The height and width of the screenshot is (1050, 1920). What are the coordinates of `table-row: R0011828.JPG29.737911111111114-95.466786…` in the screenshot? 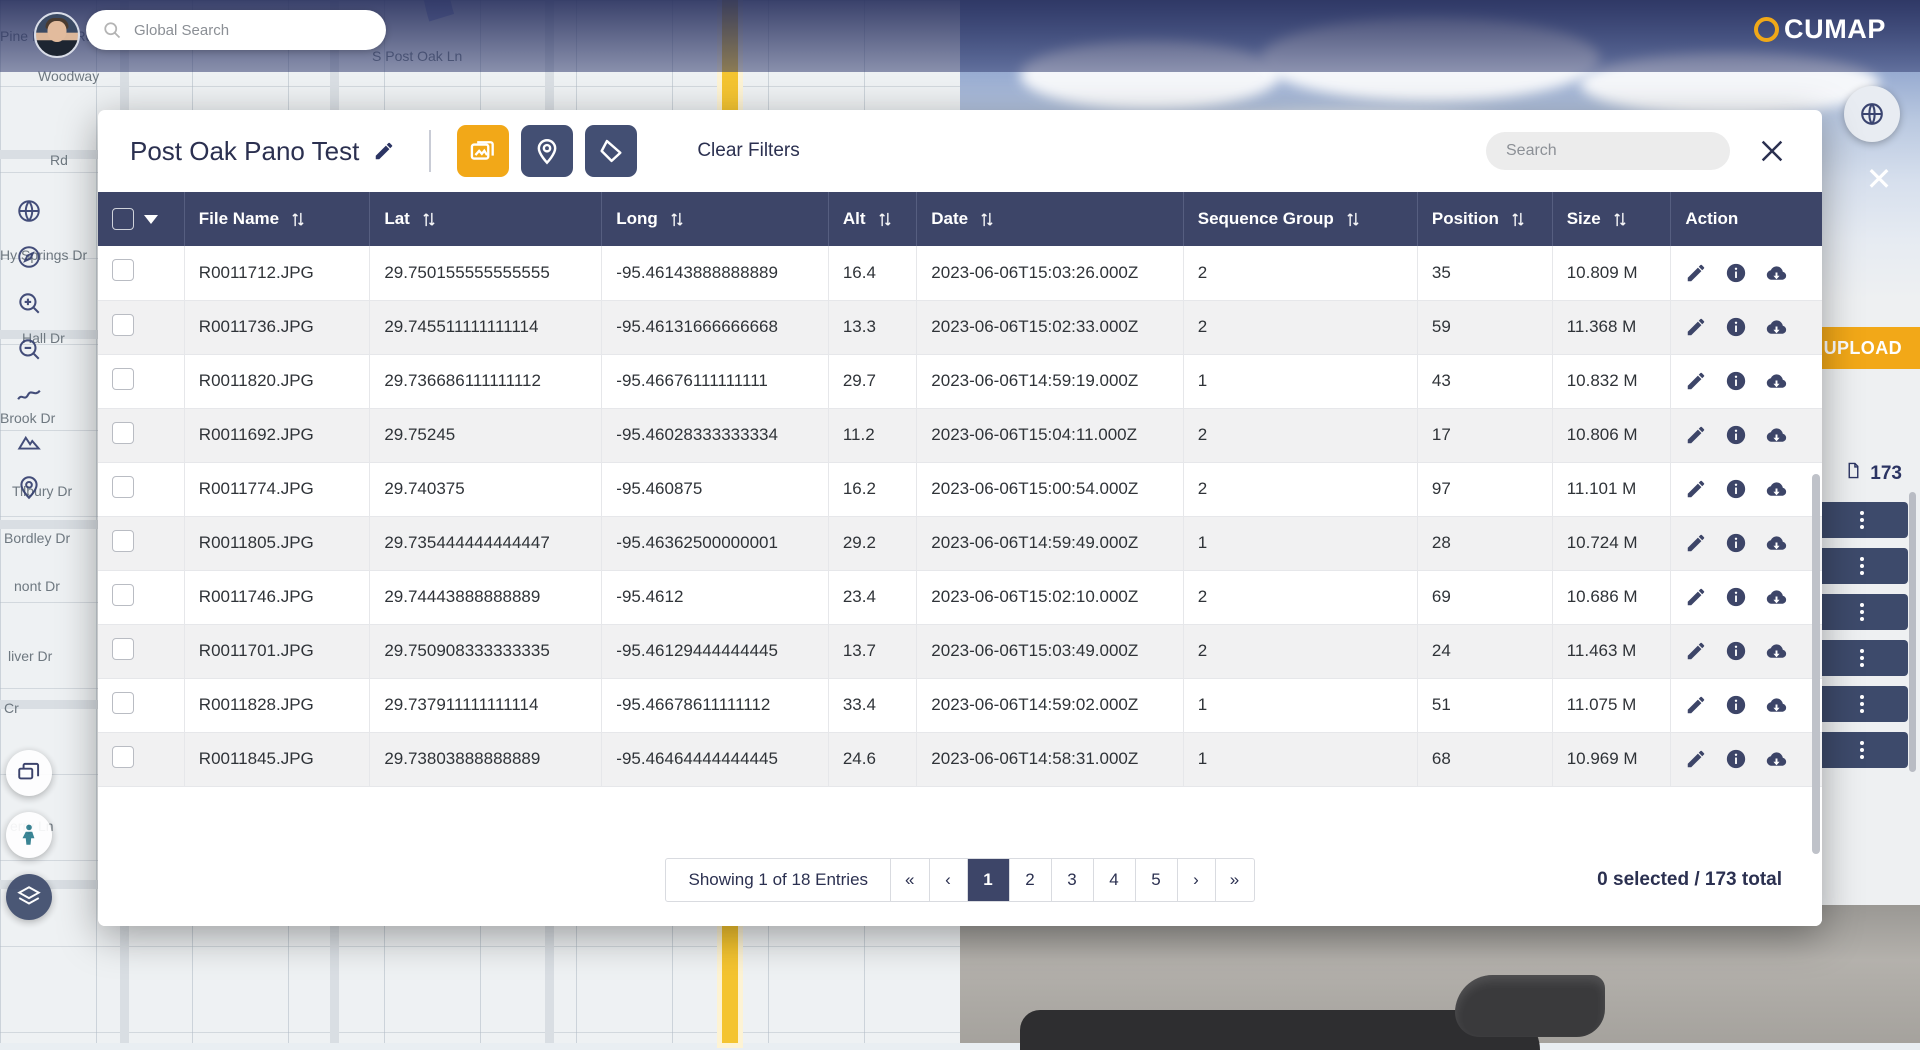 It's located at (960, 705).